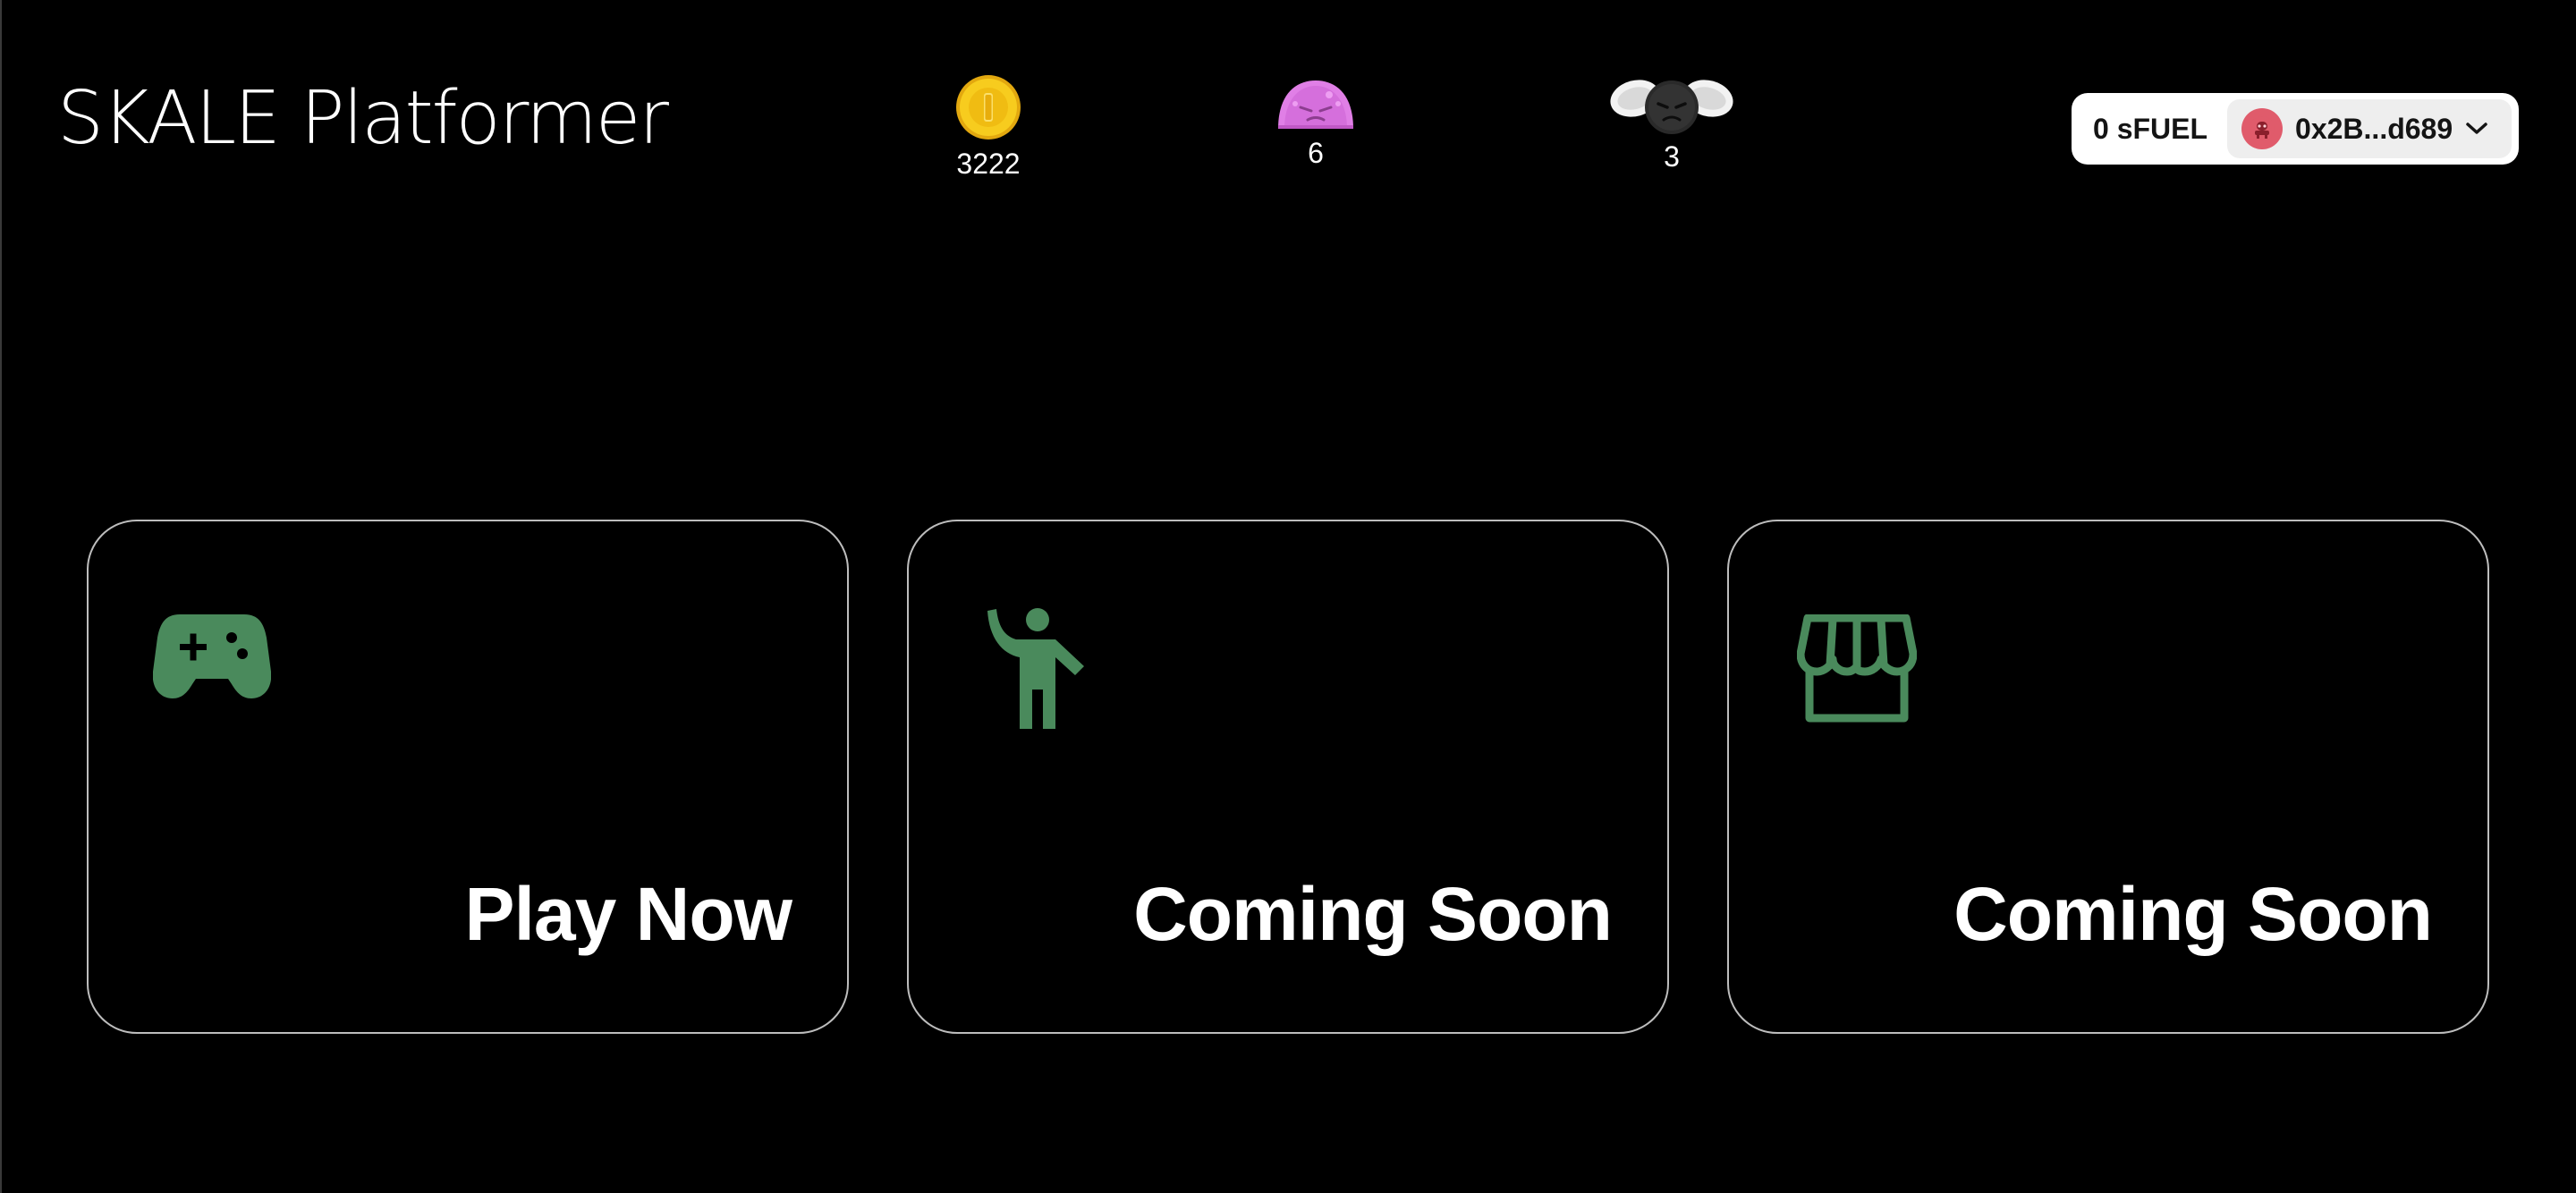  What do you see at coordinates (1288, 777) in the screenshot?
I see `coming-soon-card-1: Coming Soon` at bounding box center [1288, 777].